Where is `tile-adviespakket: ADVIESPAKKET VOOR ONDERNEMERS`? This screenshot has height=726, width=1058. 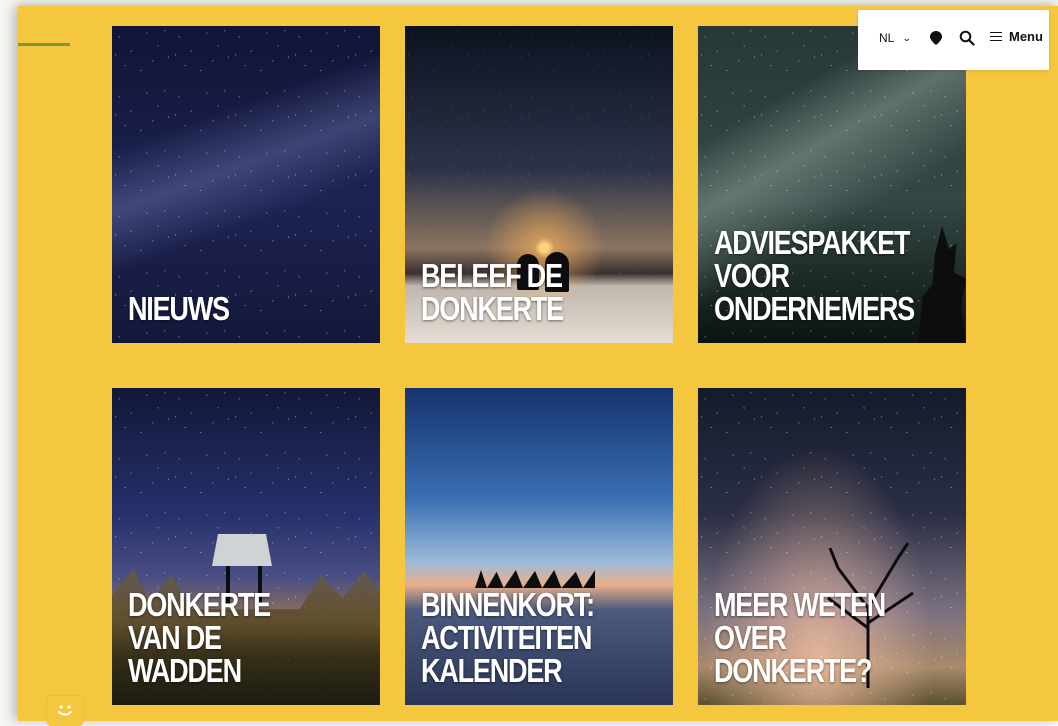 tile-adviespakket: ADVIESPAKKET VOOR ONDERNEMERS is located at coordinates (832, 184).